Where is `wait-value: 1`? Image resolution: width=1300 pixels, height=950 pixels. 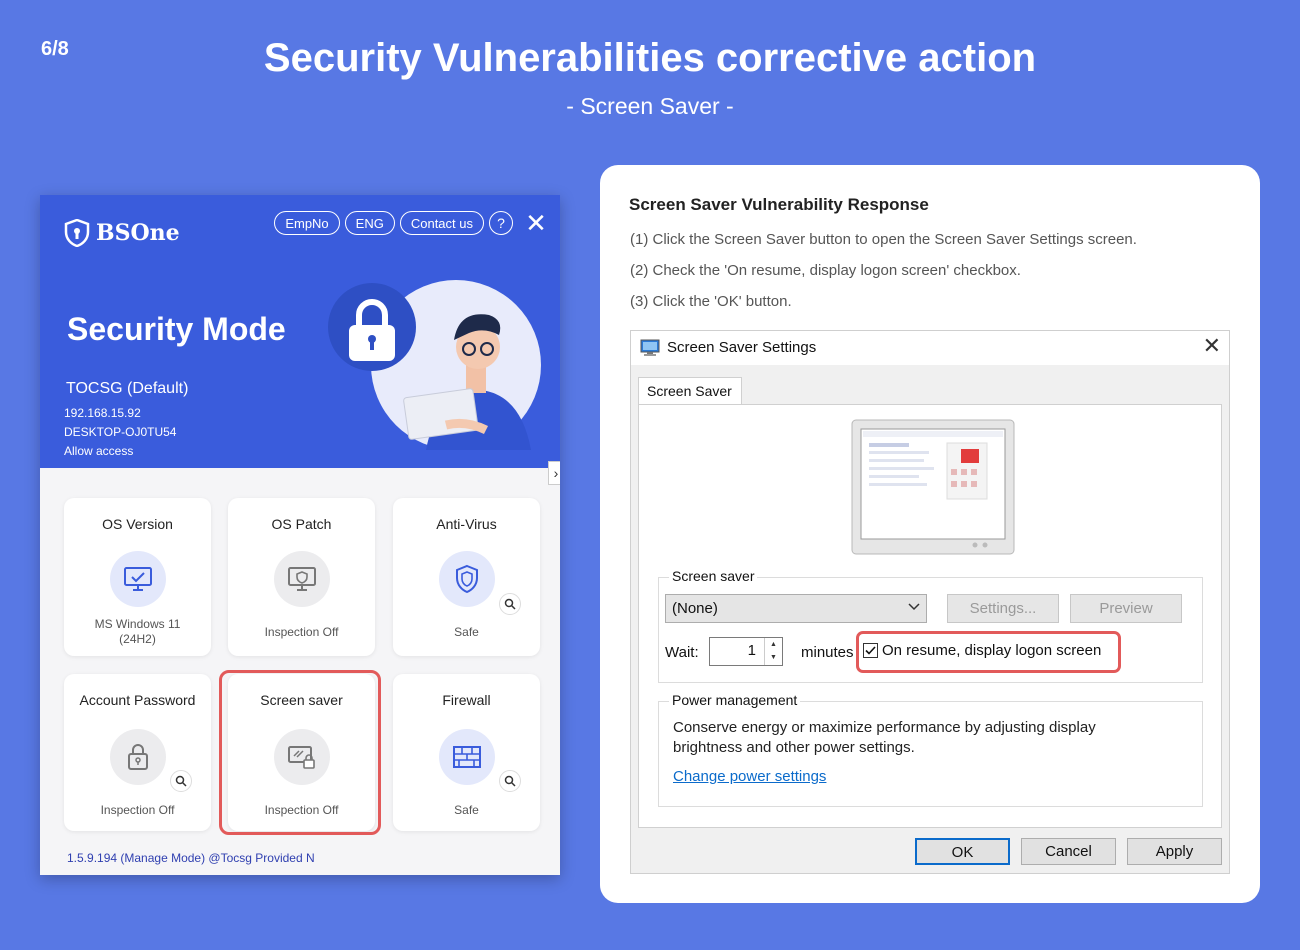 wait-value: 1 is located at coordinates (751, 650).